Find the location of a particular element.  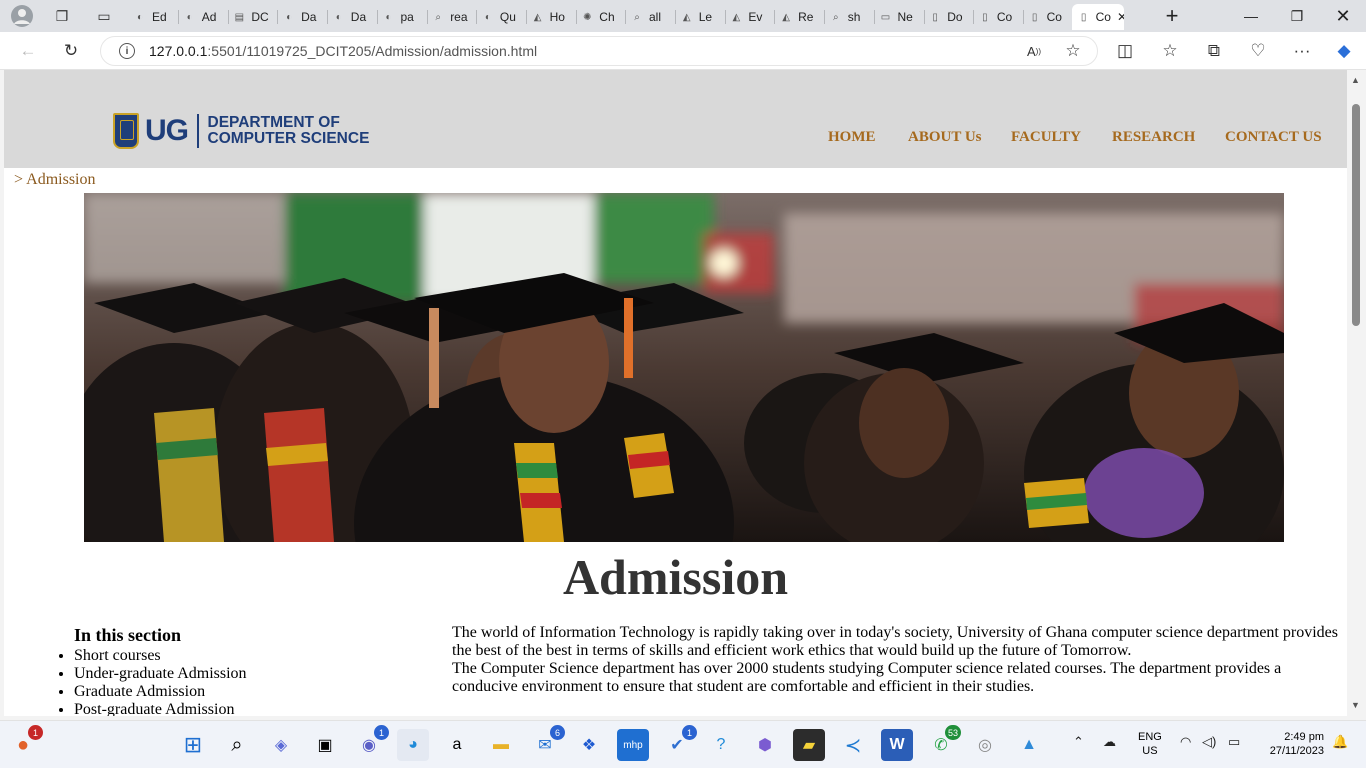

tab-2: ▤ DC is located at coordinates (253, 17).